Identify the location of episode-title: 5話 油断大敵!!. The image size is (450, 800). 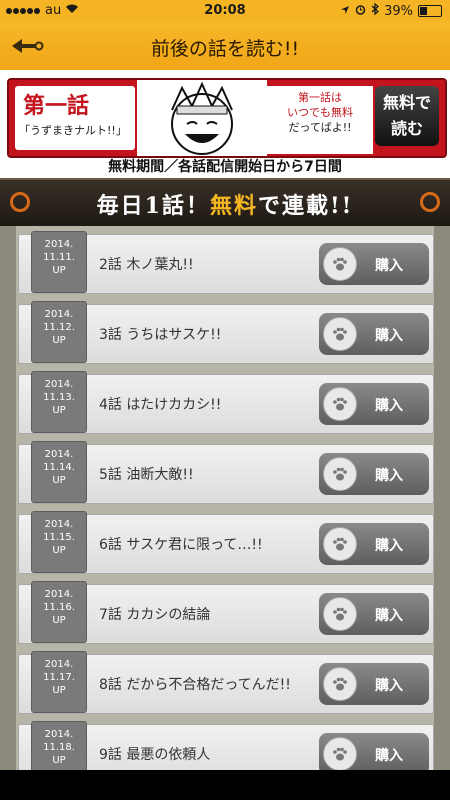
(146, 475).